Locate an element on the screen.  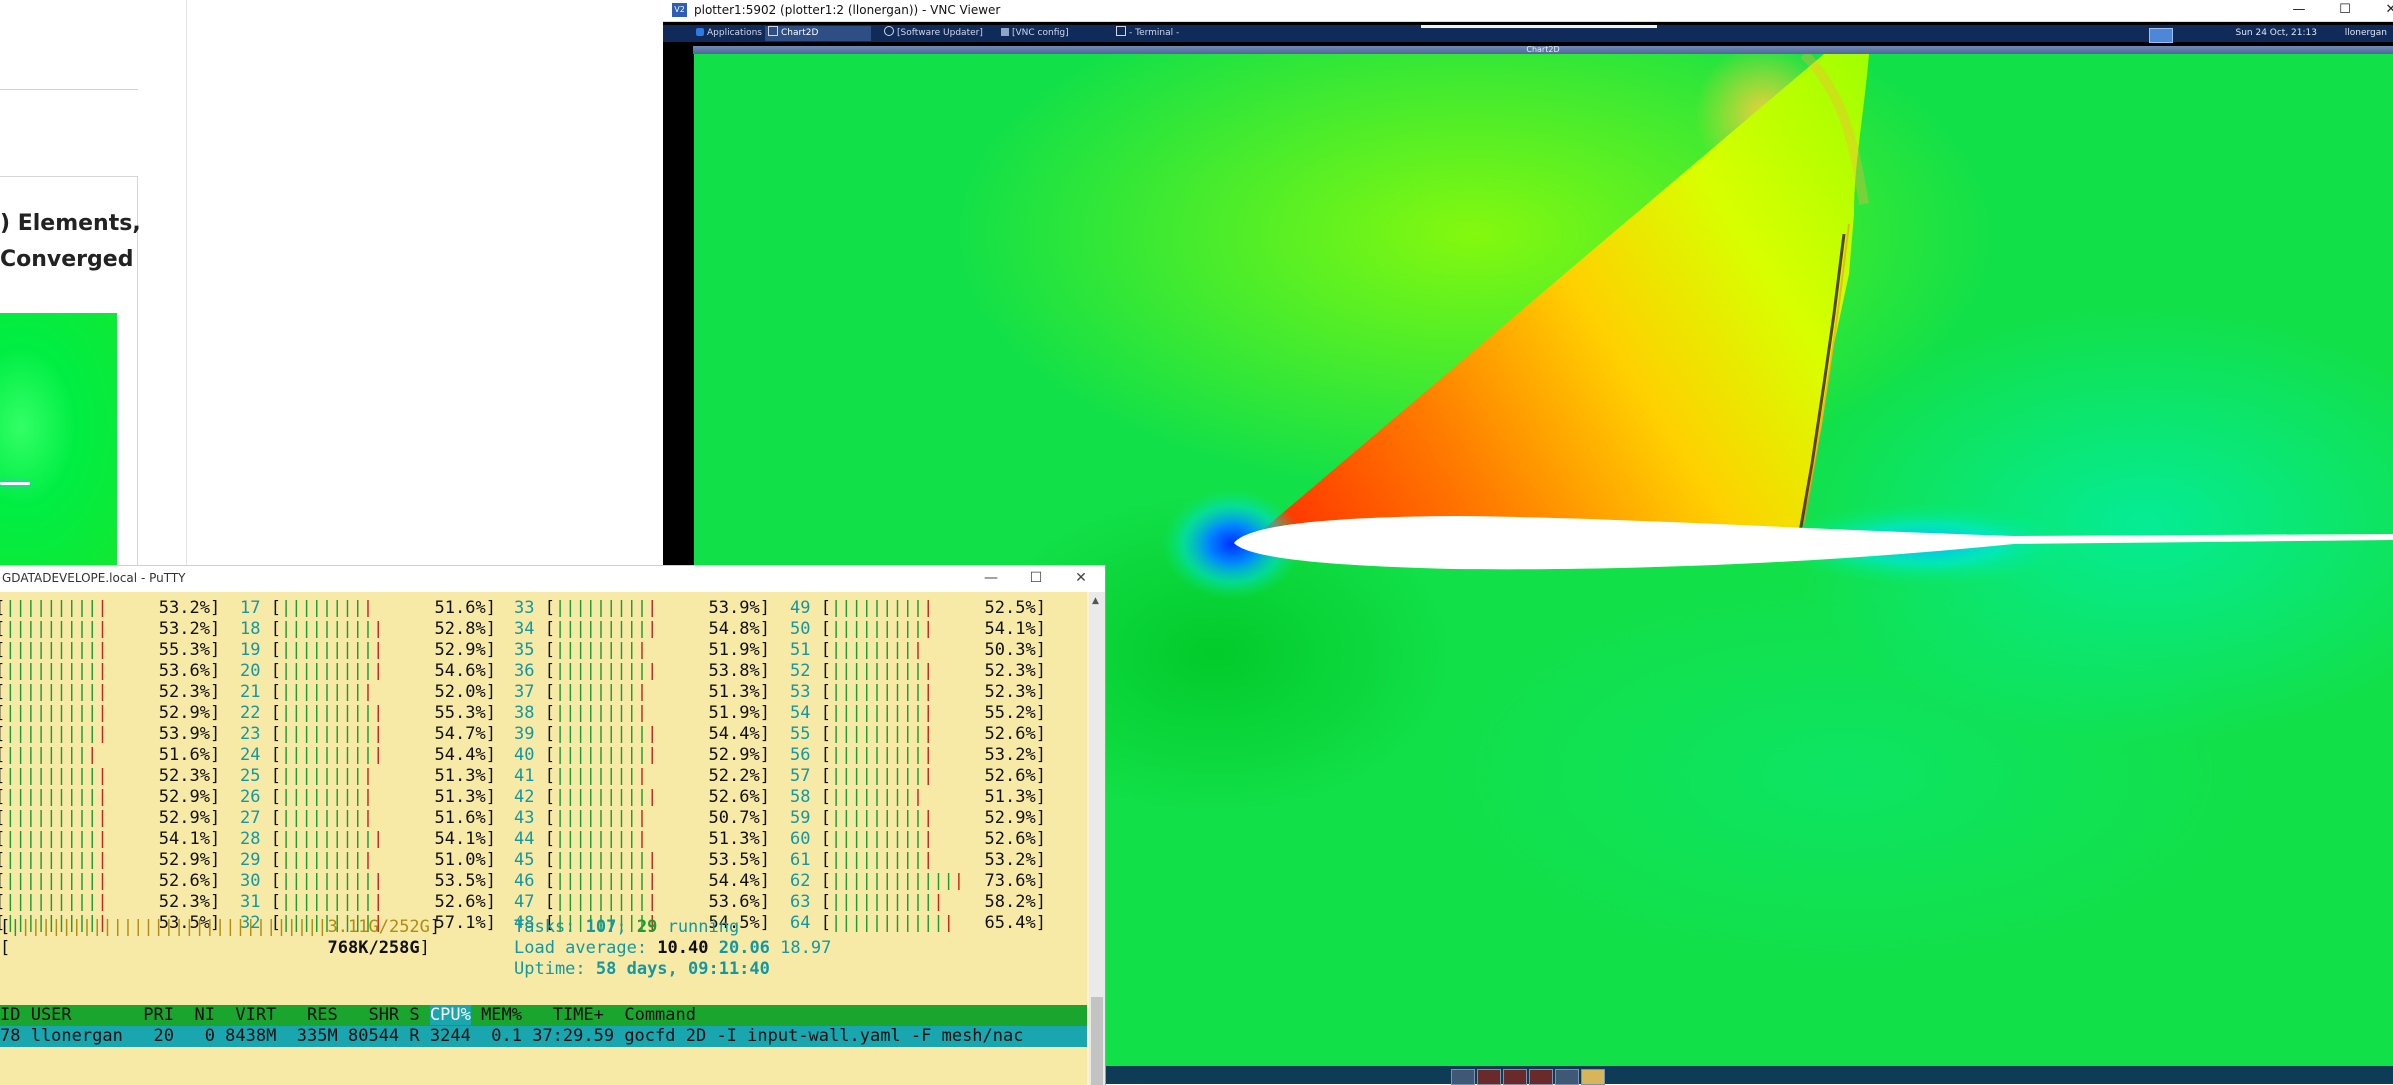
cpu-index: 23 is located at coordinates (255, 734).